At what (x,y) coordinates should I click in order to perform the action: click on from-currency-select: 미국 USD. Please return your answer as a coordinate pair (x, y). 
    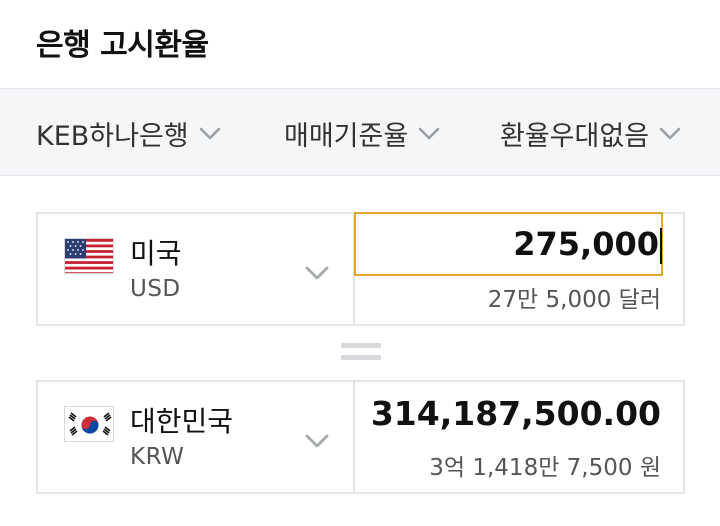
    Looking at the image, I should click on (196, 269).